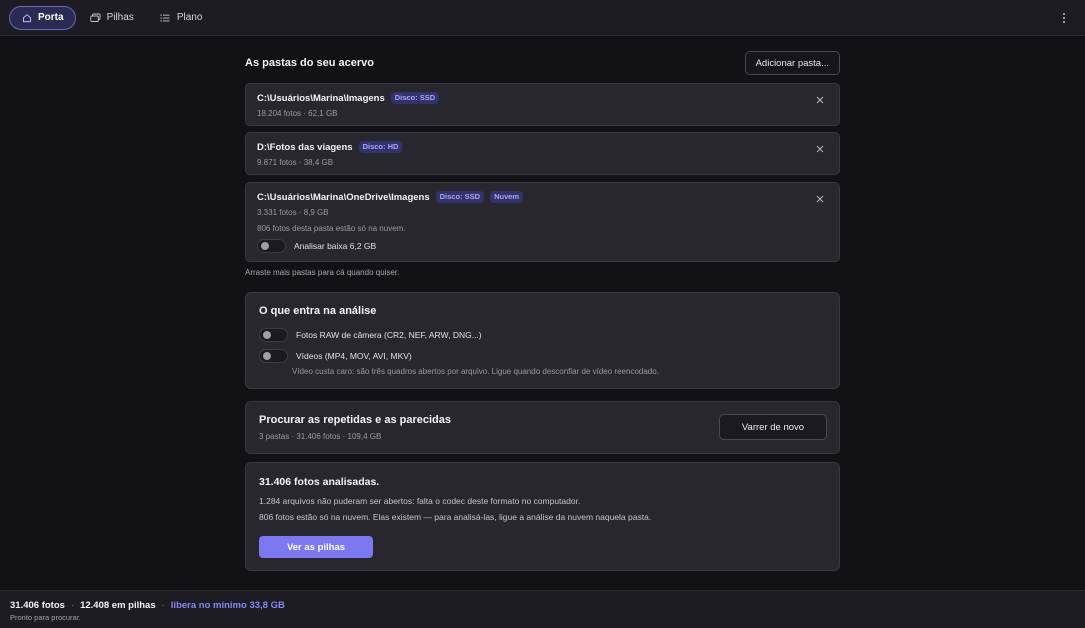 This screenshot has width=1085, height=628. Describe the element at coordinates (310, 63) in the screenshot. I see `folders-title: As pastas do seu acervo` at that location.